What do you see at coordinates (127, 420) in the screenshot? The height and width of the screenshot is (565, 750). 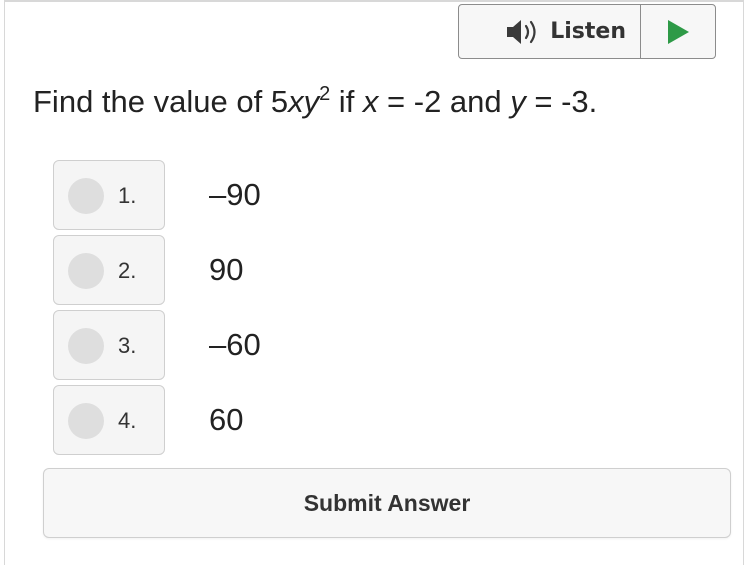 I see `option-number: 4.` at bounding box center [127, 420].